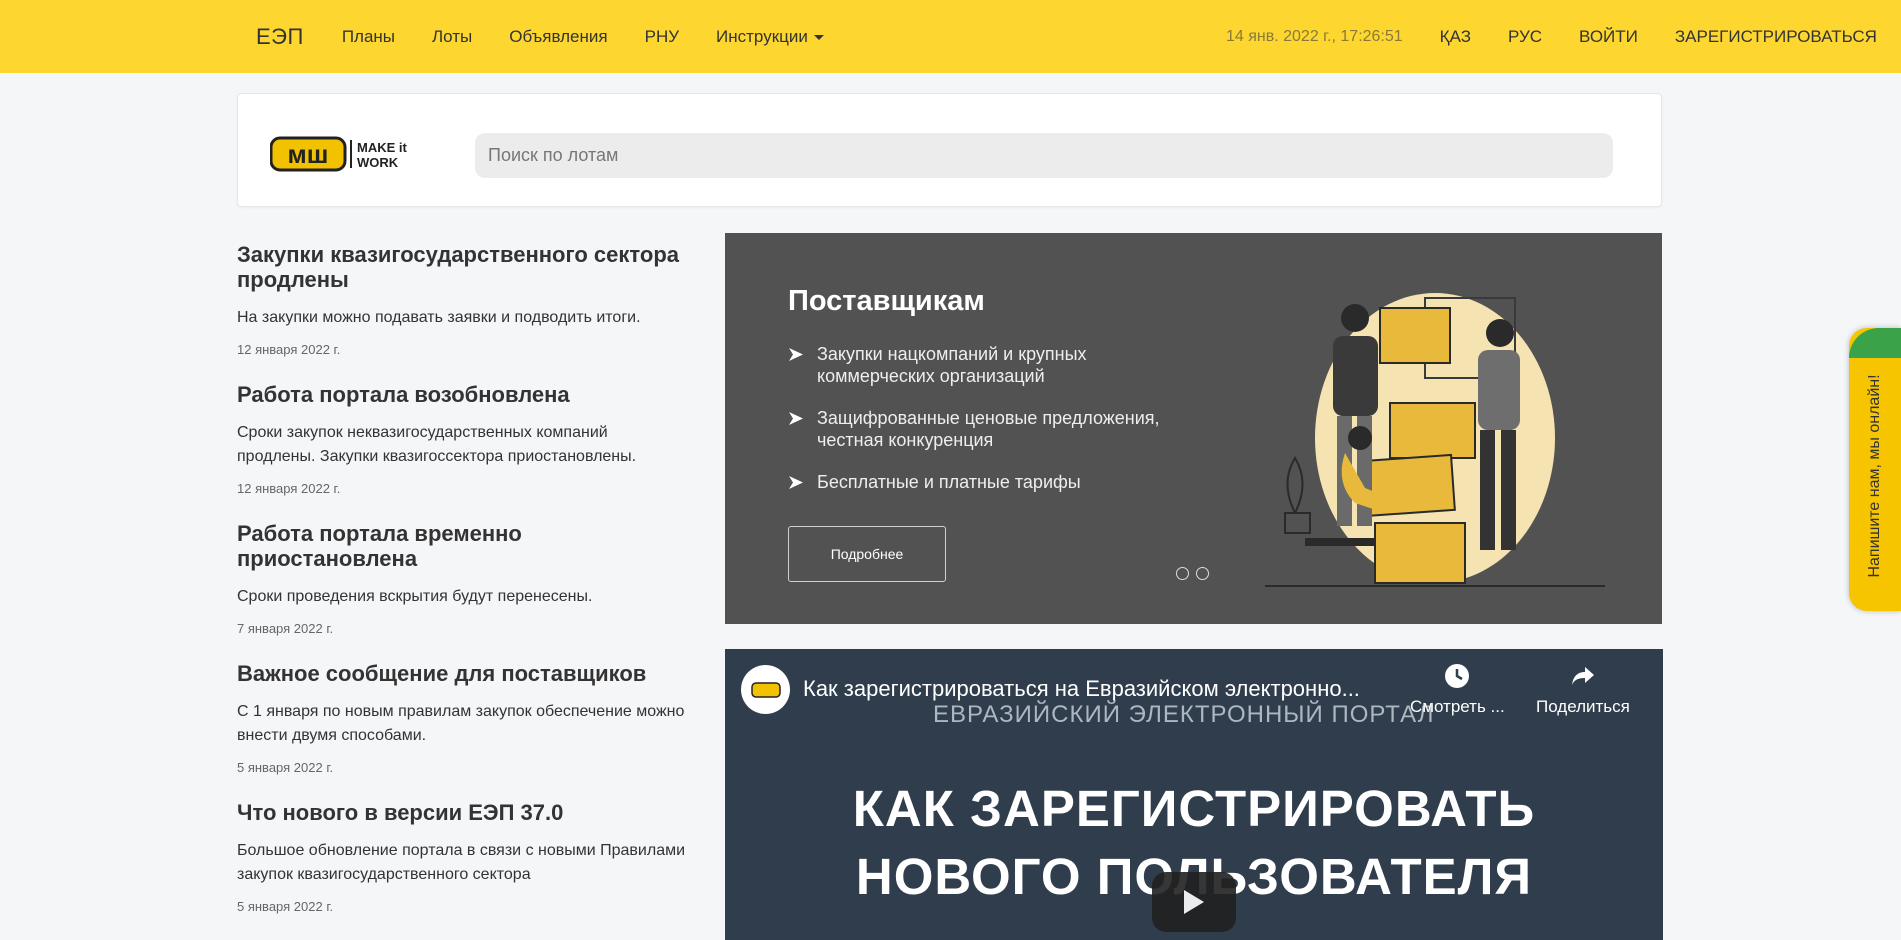  What do you see at coordinates (1184, 714) in the screenshot?
I see `video-watermark-text: ЕВРАЗИЙСКИЙ ЭЛЕКТРОННЫЙ ПОРТАЛ` at bounding box center [1184, 714].